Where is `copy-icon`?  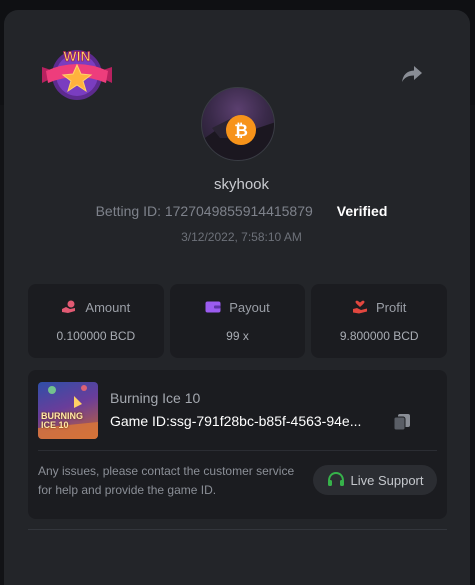 copy-icon is located at coordinates (401, 422).